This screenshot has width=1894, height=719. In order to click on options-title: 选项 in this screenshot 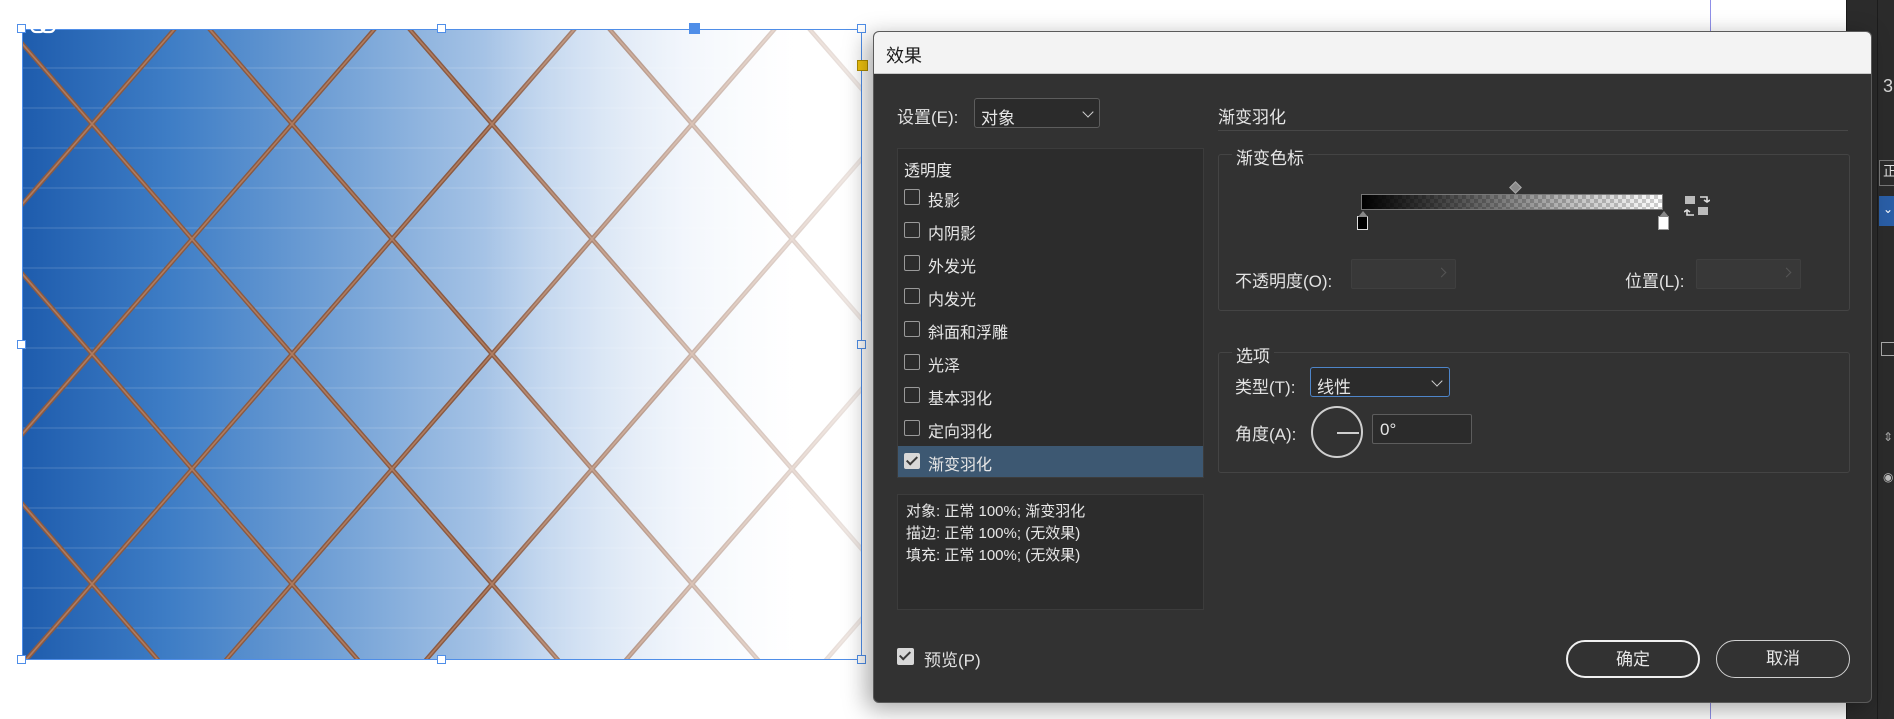, I will do `click(1253, 354)`.